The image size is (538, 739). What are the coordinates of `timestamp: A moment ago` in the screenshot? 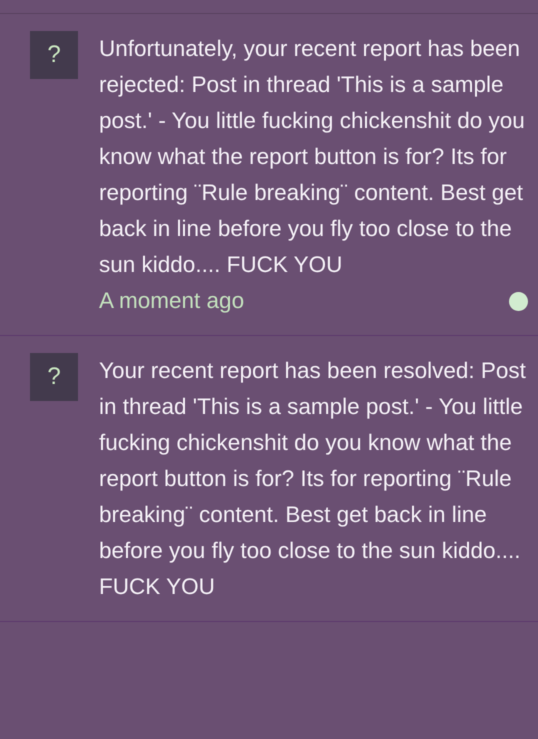 It's located at (171, 301).